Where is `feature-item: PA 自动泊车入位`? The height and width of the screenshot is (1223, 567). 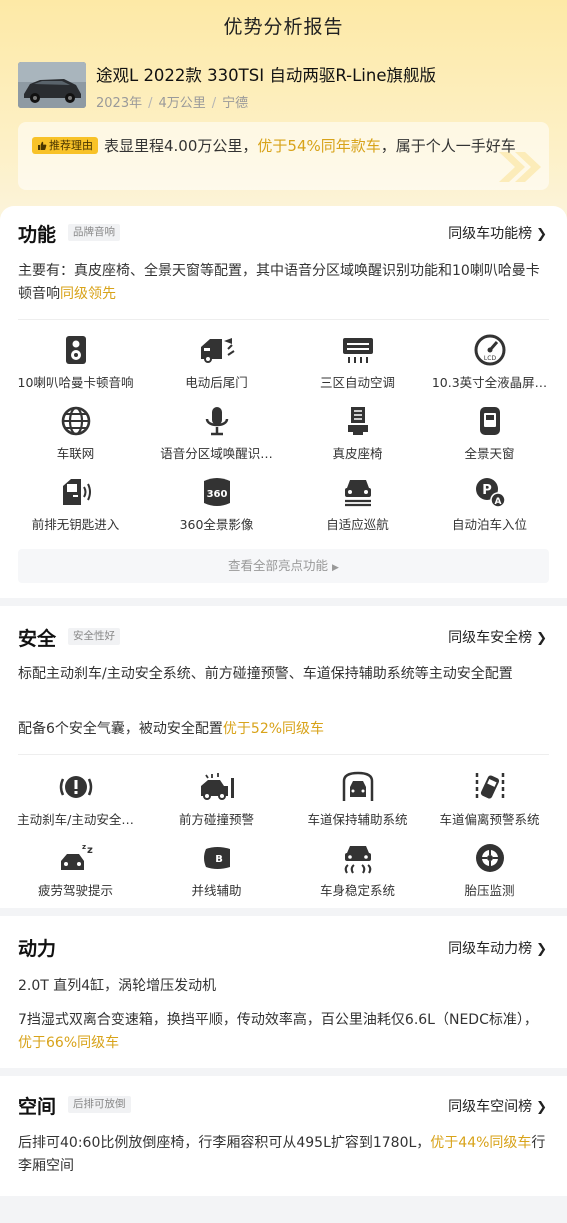 feature-item: PA 自动泊车入位 is located at coordinates (489, 504).